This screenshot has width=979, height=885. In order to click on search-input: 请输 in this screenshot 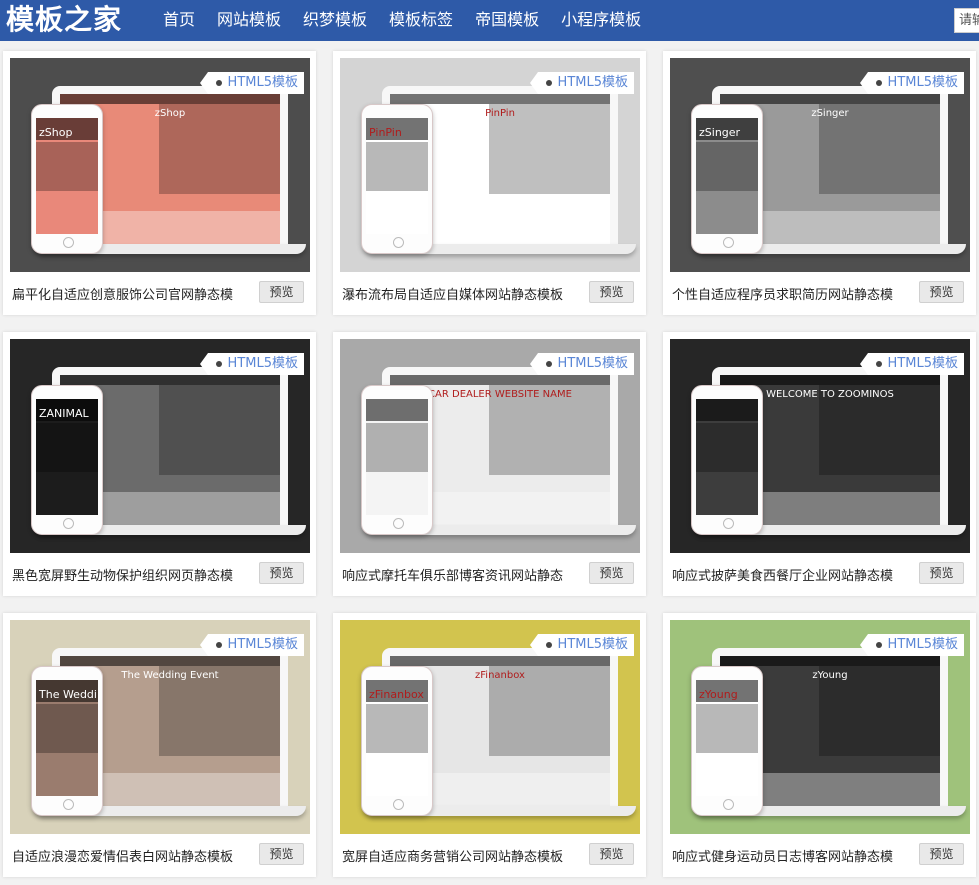, I will do `click(966, 20)`.